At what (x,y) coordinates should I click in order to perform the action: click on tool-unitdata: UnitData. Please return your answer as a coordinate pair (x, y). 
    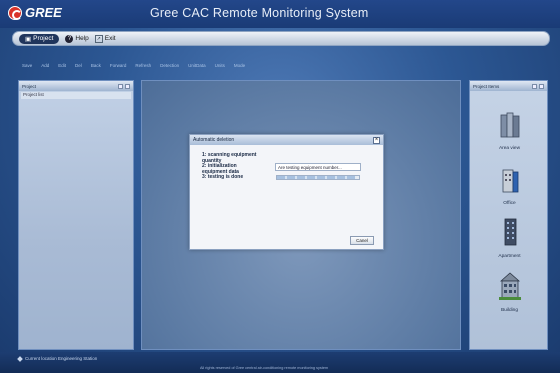
    Looking at the image, I should click on (197, 65).